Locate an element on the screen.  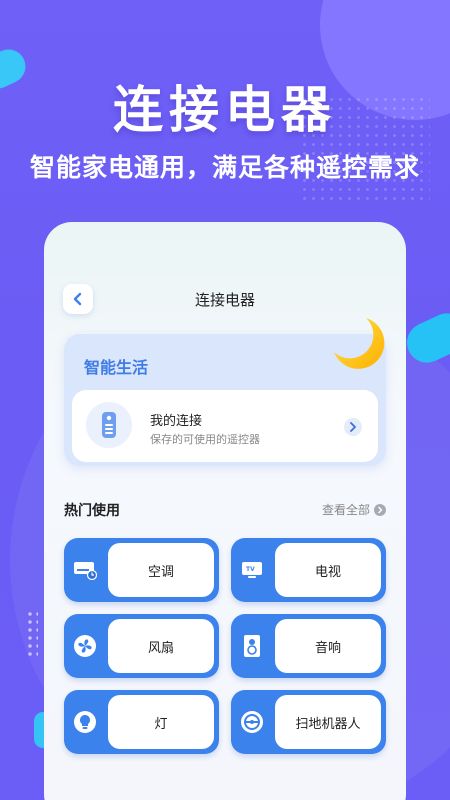
appliance-label: 灯 is located at coordinates (161, 722).